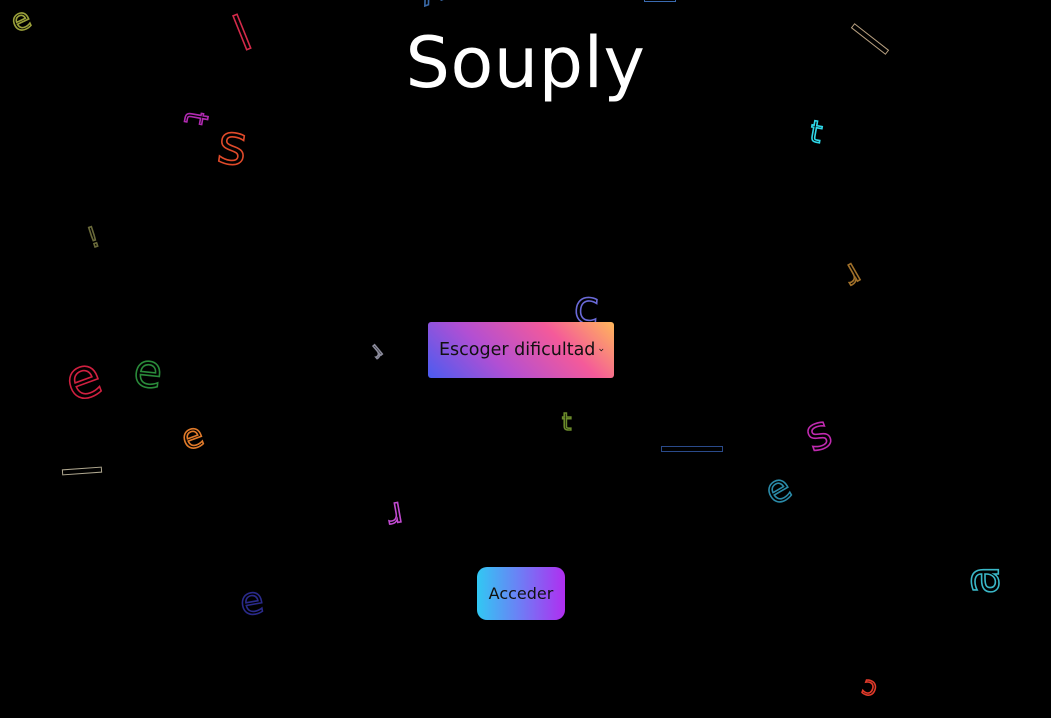 The height and width of the screenshot is (718, 1051). Describe the element at coordinates (869, 689) in the screenshot. I see `floating-letter: c` at that location.